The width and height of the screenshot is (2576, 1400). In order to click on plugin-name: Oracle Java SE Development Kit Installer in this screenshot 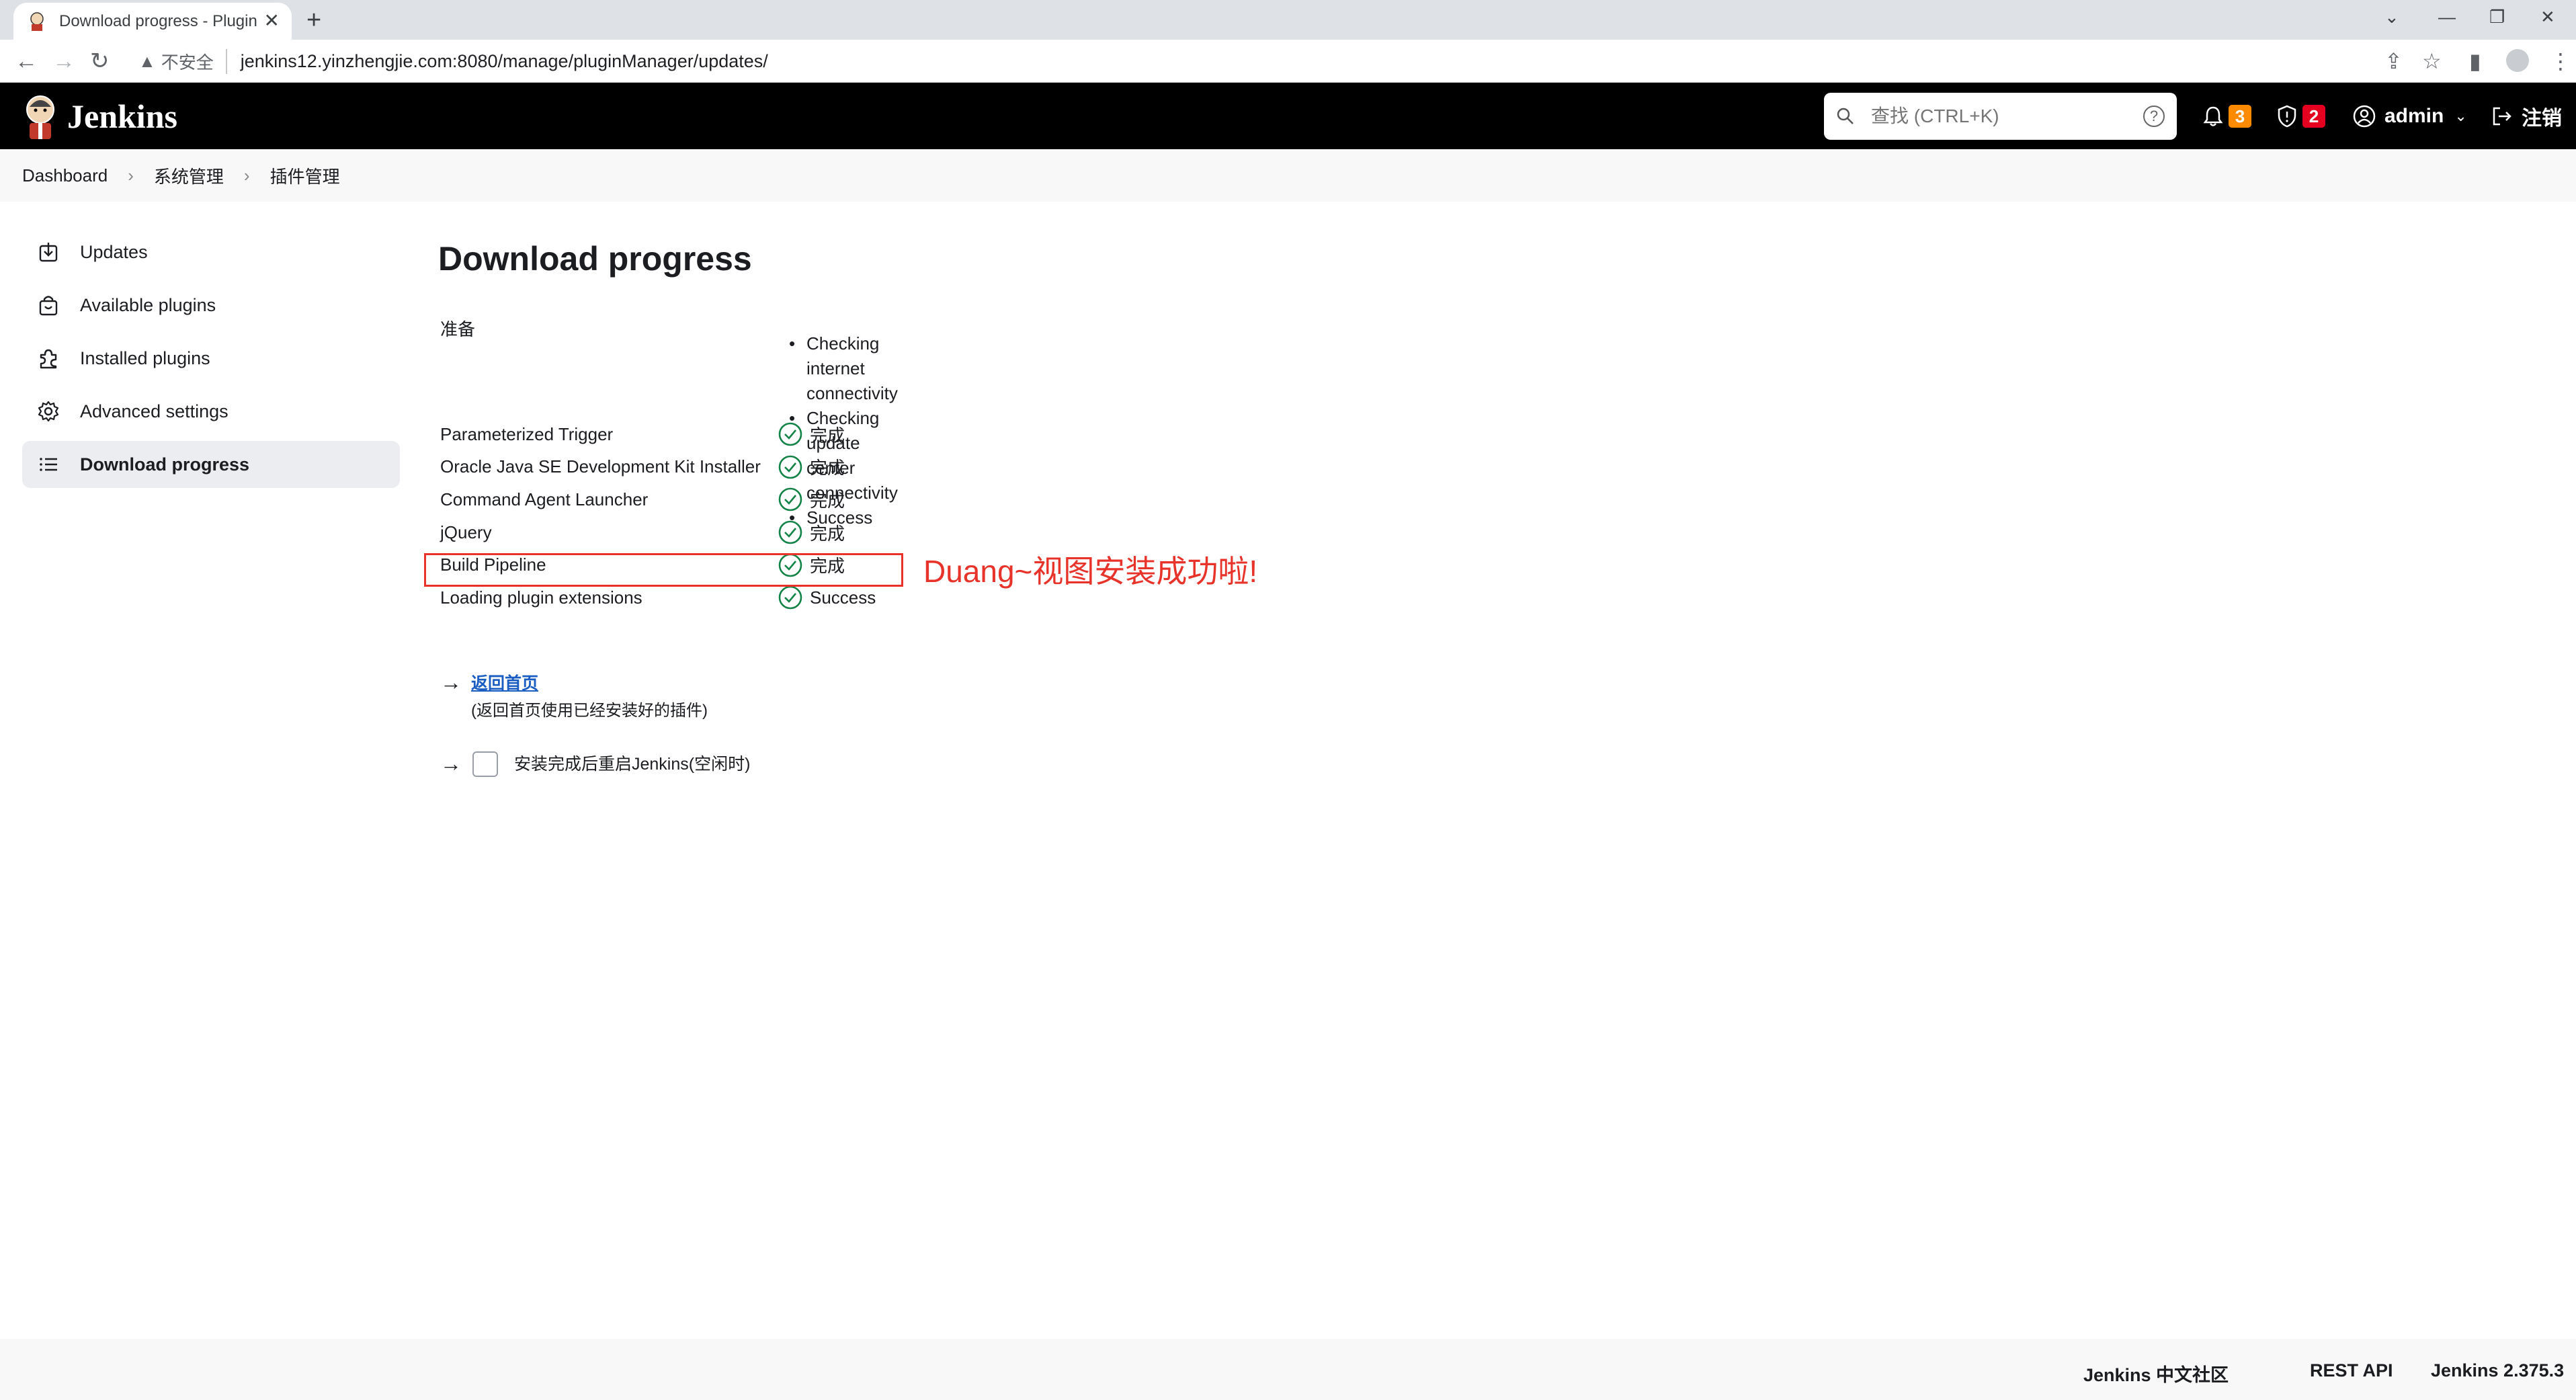, I will do `click(600, 466)`.